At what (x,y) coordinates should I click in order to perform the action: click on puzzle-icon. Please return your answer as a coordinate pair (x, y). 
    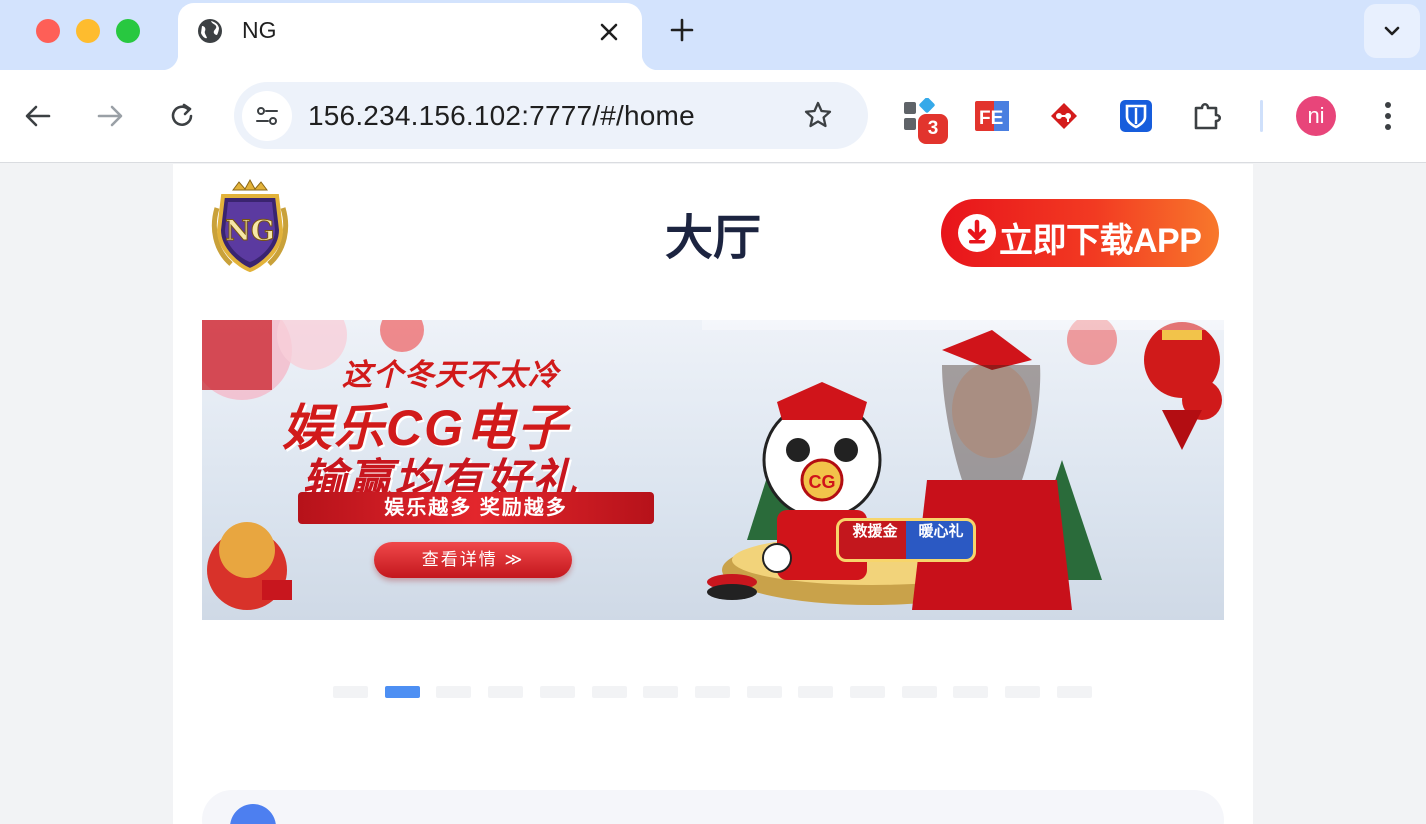
    Looking at the image, I should click on (1208, 116).